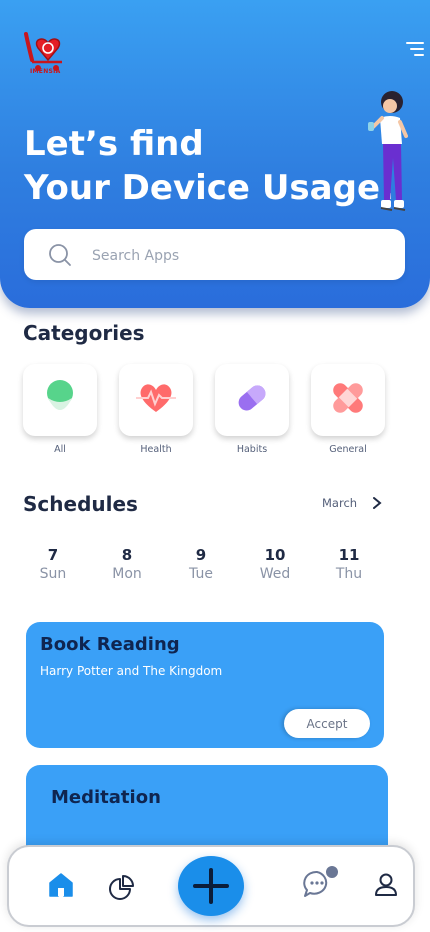  I want to click on day-item: 7 Sun, so click(53, 564).